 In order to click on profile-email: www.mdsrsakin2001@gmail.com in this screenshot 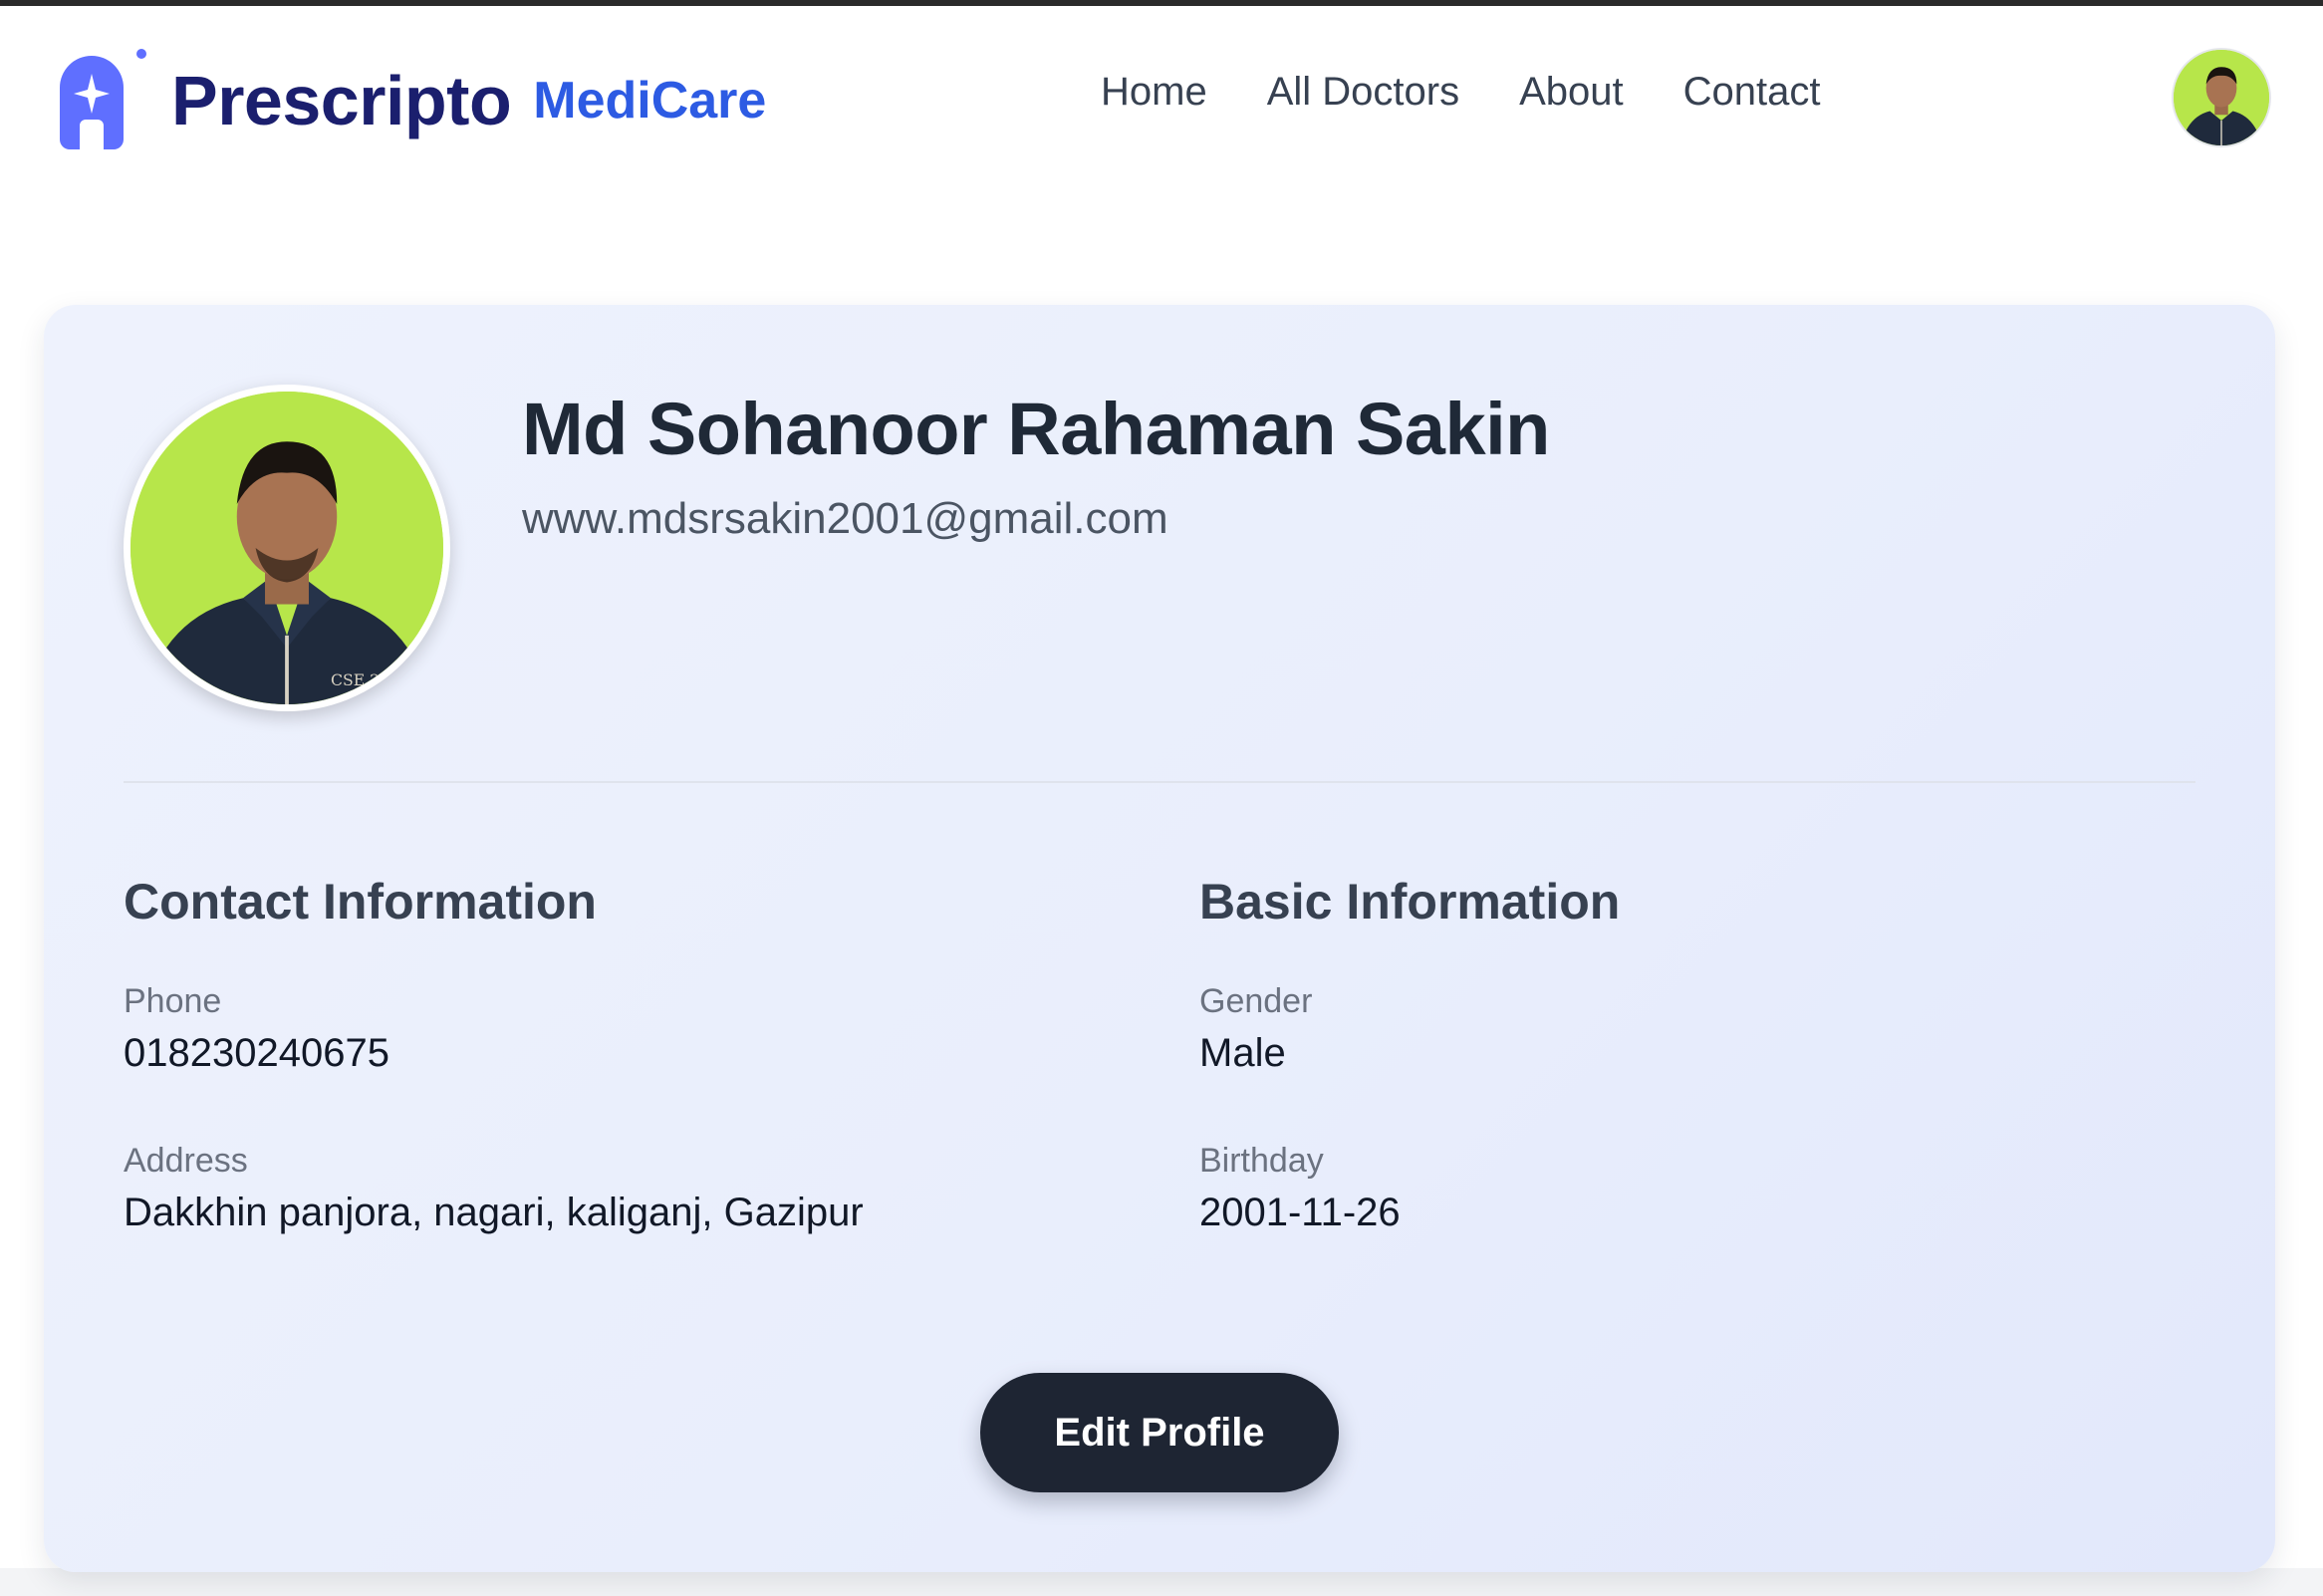, I will do `click(845, 518)`.